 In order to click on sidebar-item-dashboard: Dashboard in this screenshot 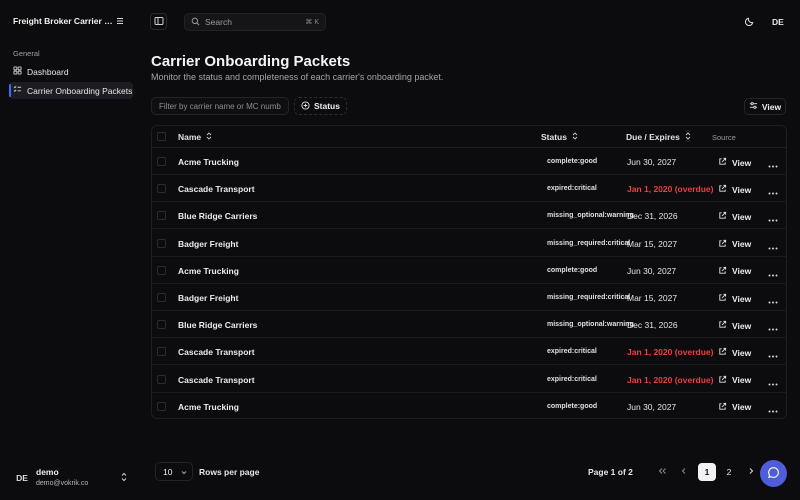, I will do `click(71, 71)`.